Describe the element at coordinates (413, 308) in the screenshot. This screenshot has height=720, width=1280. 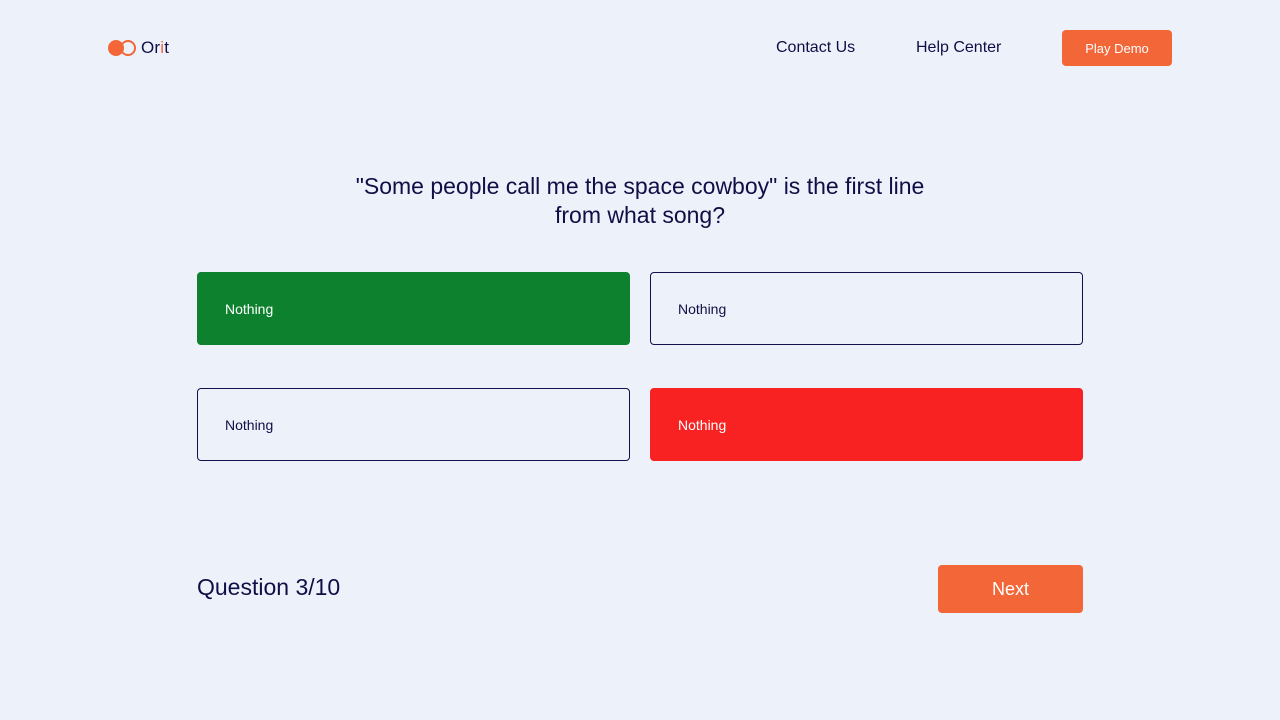
I see `answer-option-1-correct: Nothing` at that location.